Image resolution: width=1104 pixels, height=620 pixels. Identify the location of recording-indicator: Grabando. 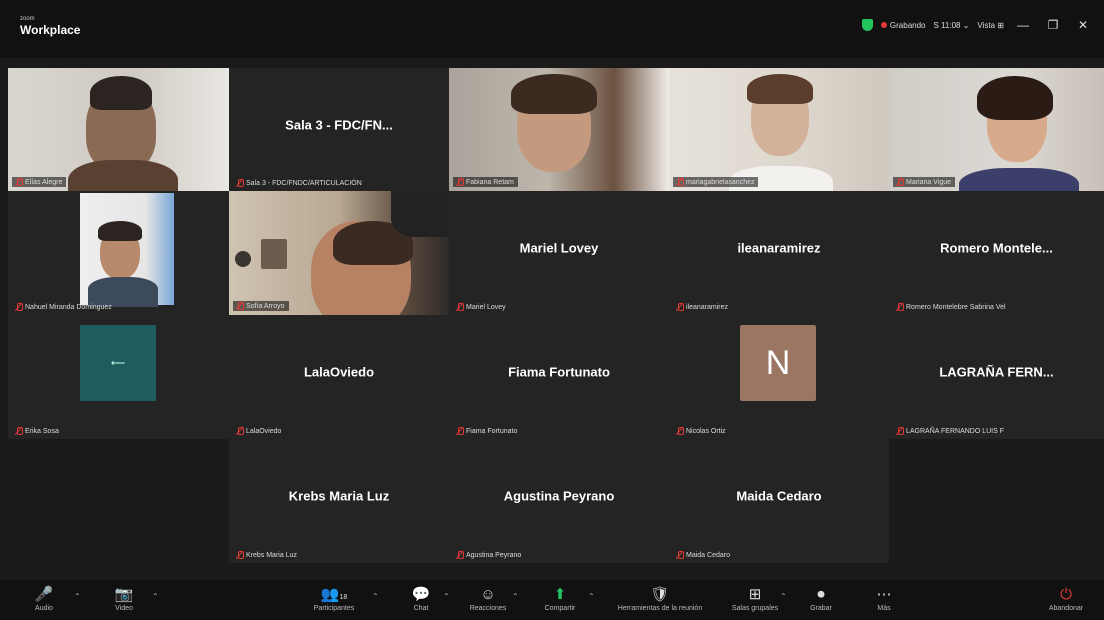
(903, 25).